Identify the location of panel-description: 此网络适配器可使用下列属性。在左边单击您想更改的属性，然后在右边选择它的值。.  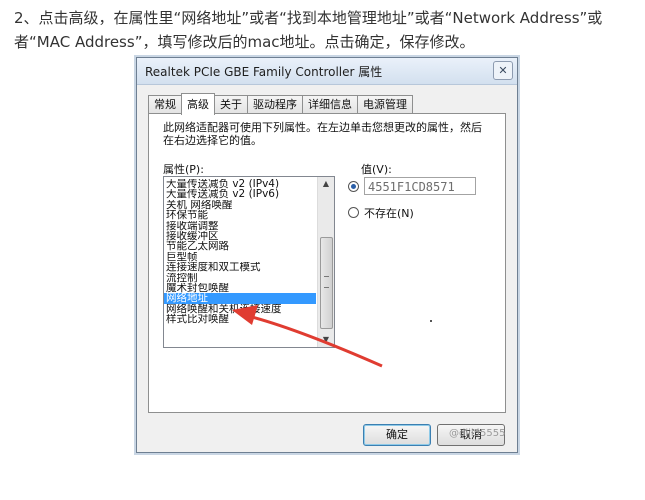
(322, 134).